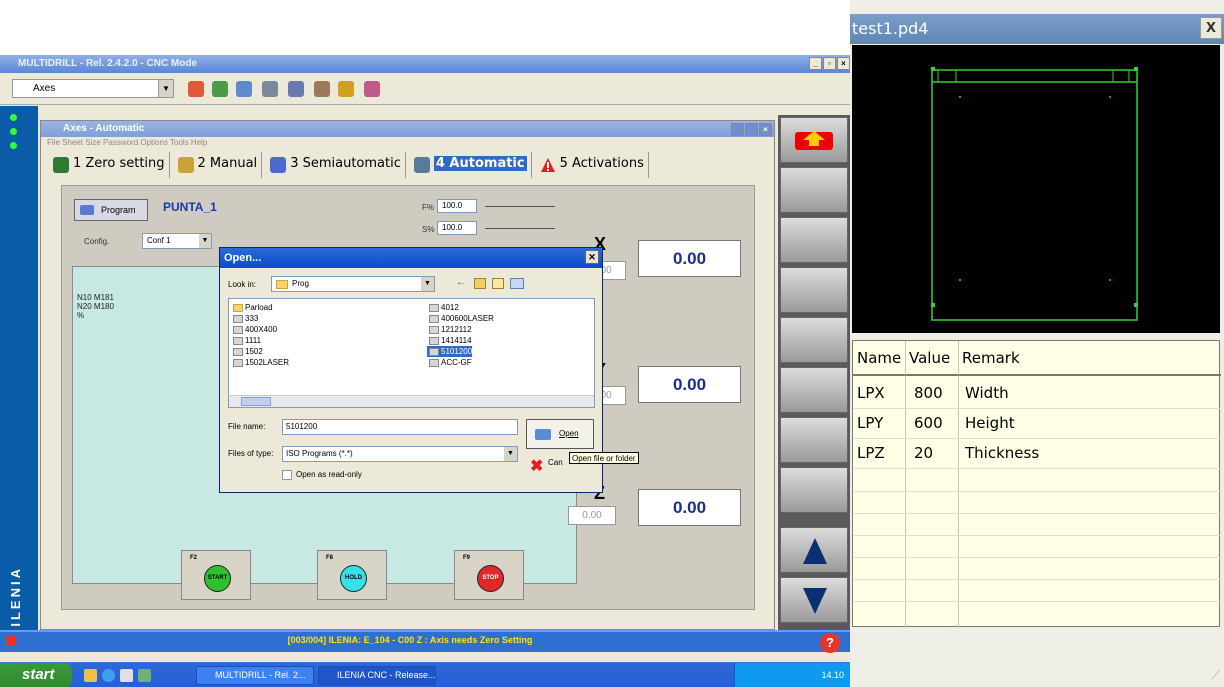 The height and width of the screenshot is (687, 1224). What do you see at coordinates (926, 423) in the screenshot?
I see `cell-value: 600` at bounding box center [926, 423].